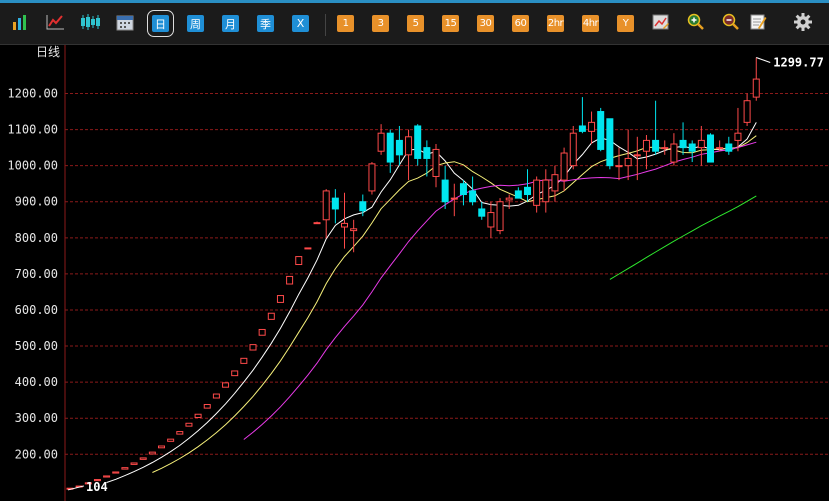  What do you see at coordinates (300, 23) in the screenshot?
I see `period-x-button: X` at bounding box center [300, 23].